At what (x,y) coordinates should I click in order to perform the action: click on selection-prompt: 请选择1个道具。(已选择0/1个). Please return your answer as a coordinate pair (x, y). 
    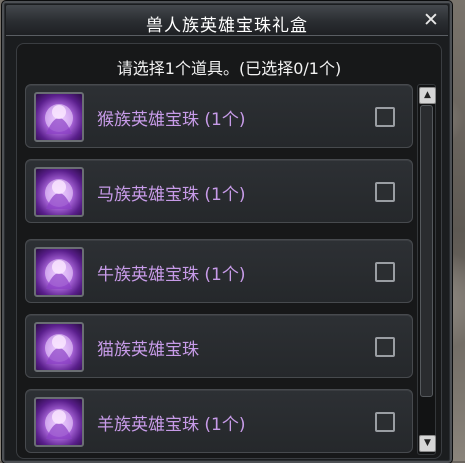
    Looking at the image, I should click on (229, 68).